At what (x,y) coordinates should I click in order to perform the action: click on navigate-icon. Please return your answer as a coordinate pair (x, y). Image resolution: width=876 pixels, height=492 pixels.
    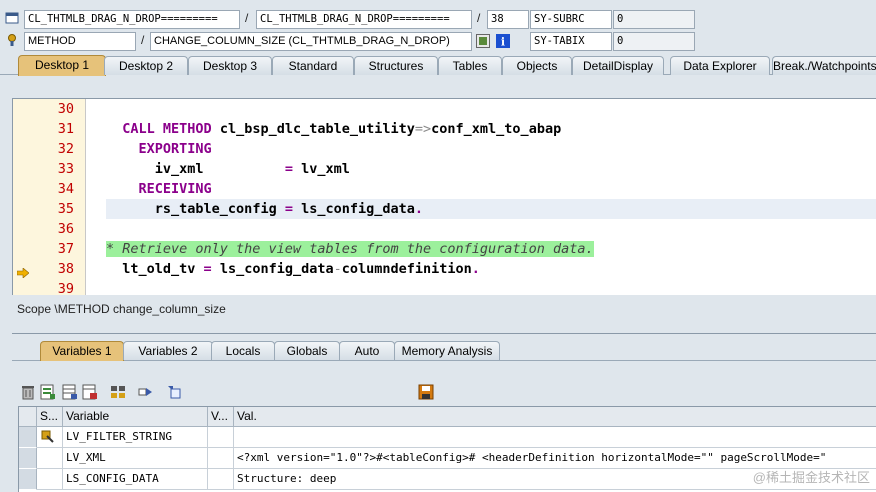
    Looking at the image, I should click on (483, 41).